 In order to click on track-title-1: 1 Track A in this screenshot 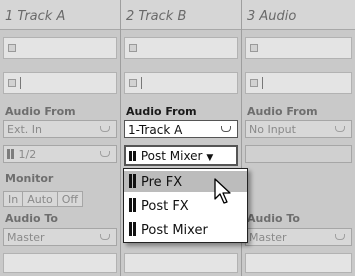, I will do `click(60, 15)`.